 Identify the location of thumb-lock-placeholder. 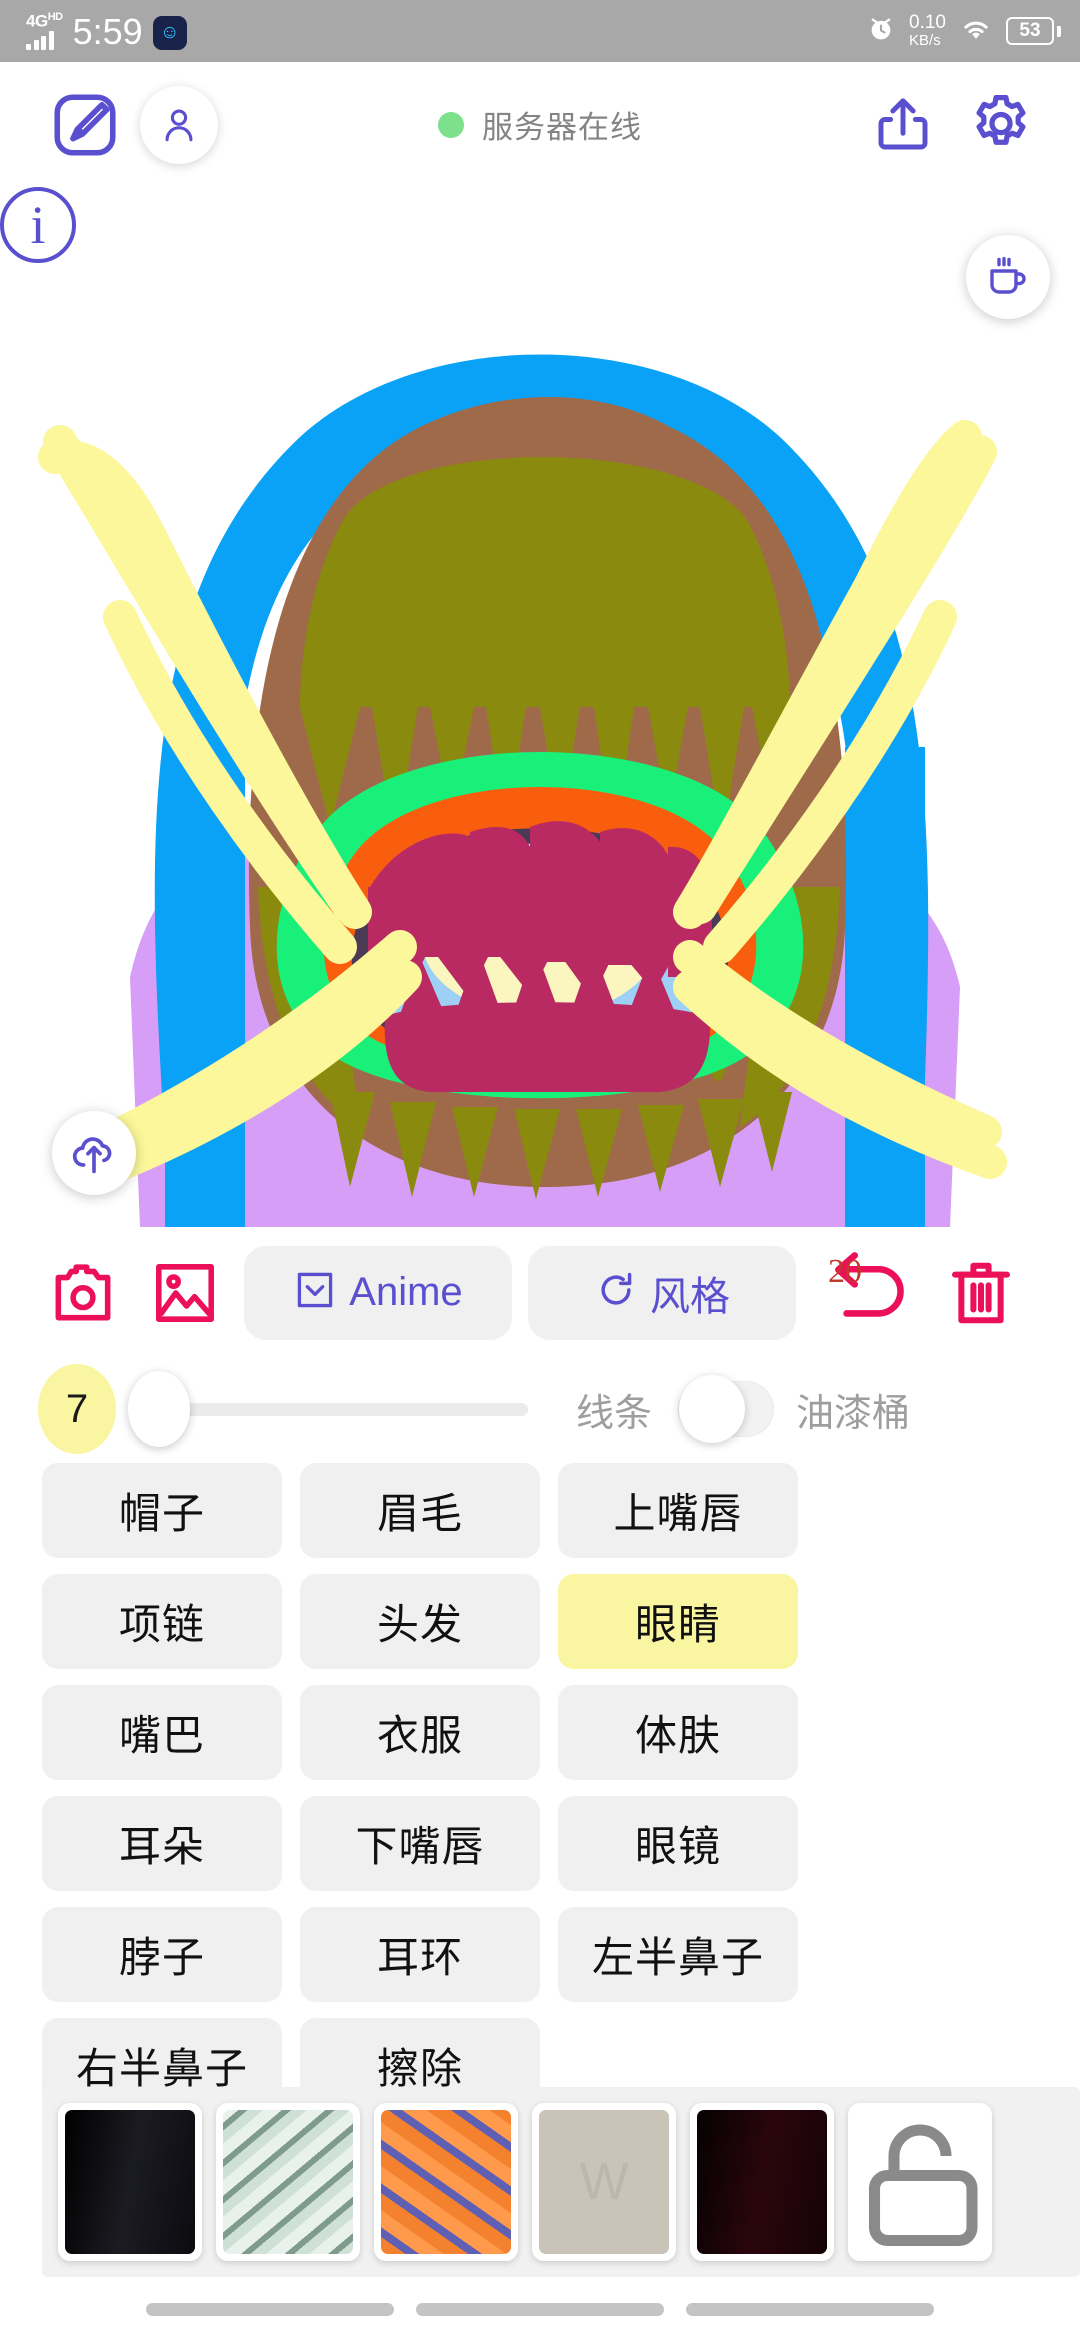
(920, 2182).